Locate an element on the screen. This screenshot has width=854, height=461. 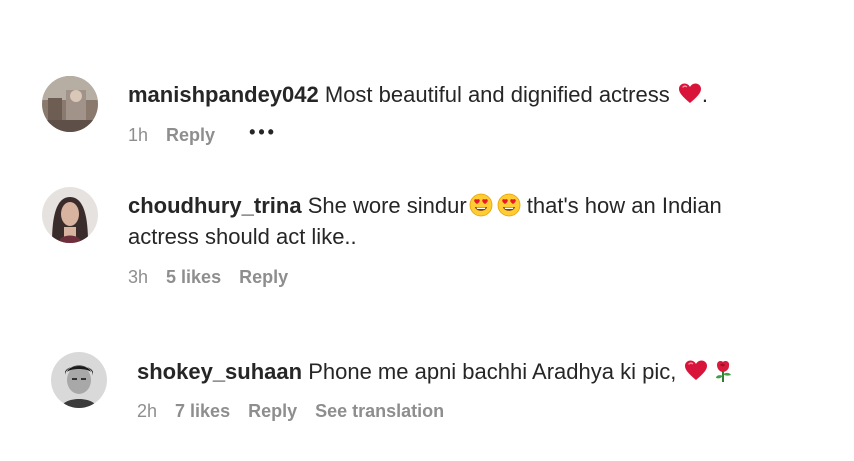
comment-meta: 1h Reply ••• is located at coordinates (211, 134).